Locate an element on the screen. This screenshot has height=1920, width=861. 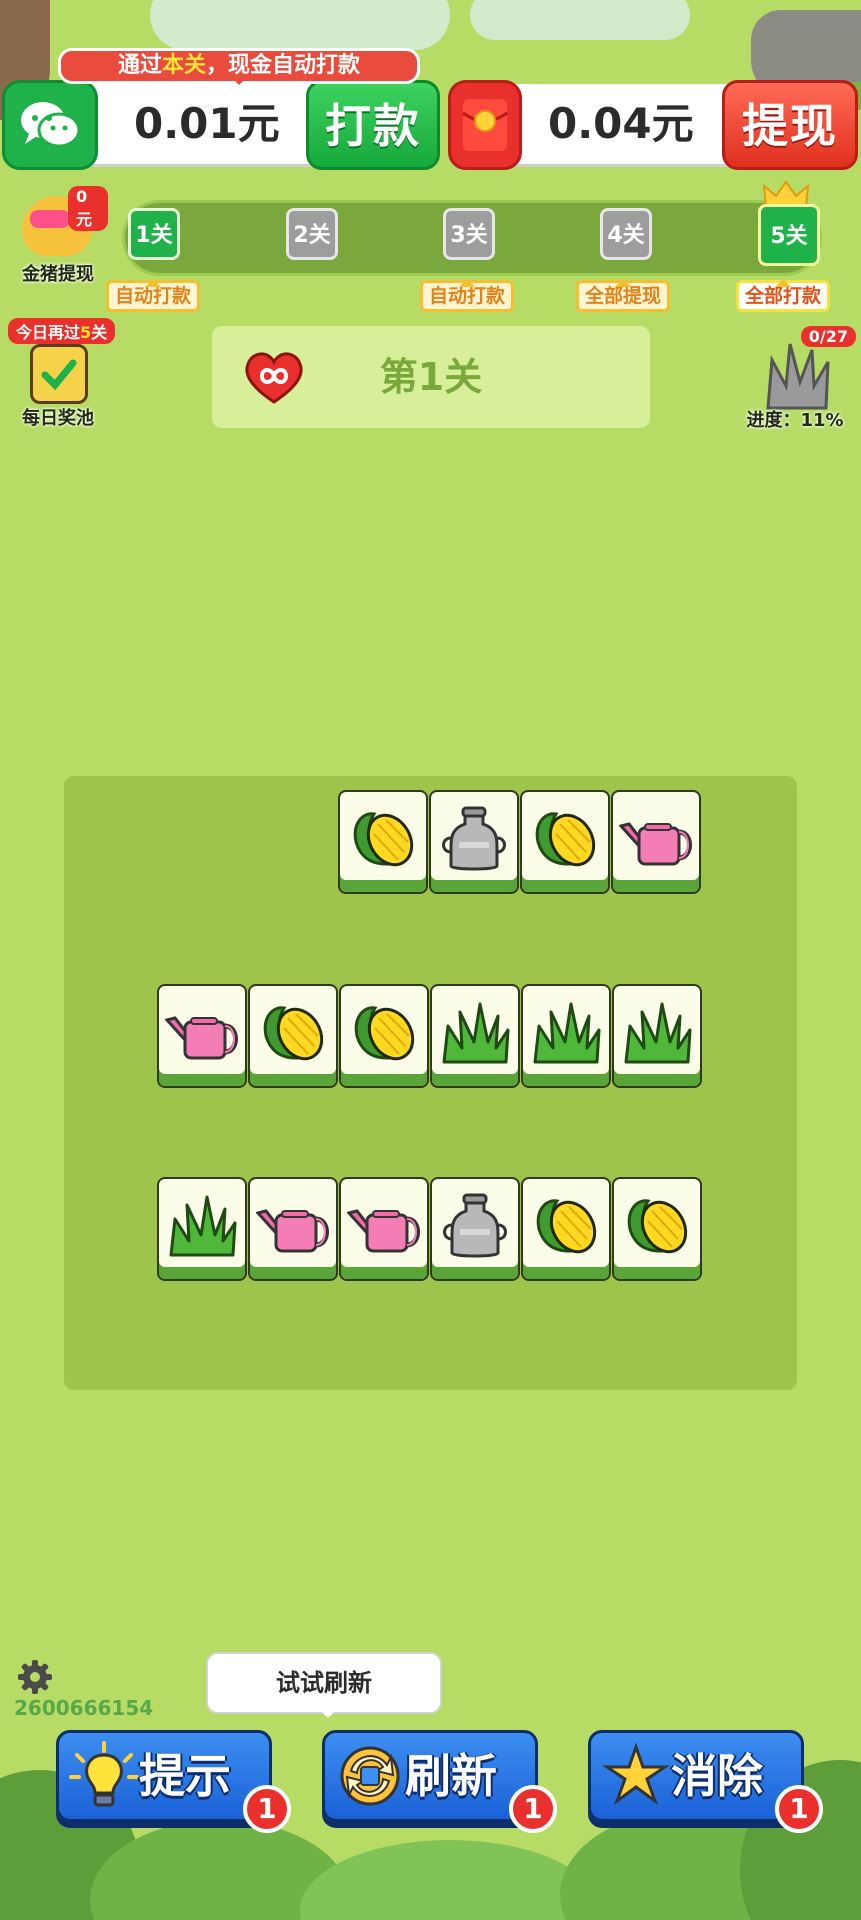
grass-progress-icon is located at coordinates (798, 376).